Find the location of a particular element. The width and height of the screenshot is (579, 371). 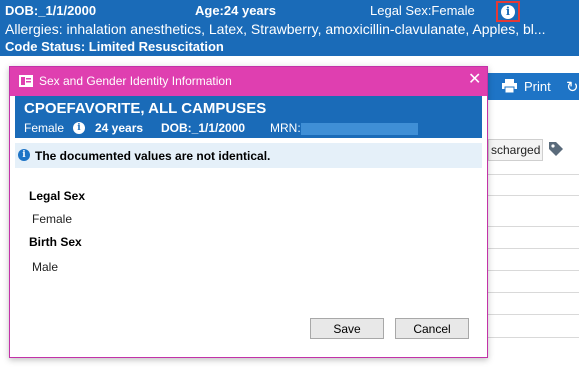

birth-sex-value: Male is located at coordinates (45, 267).